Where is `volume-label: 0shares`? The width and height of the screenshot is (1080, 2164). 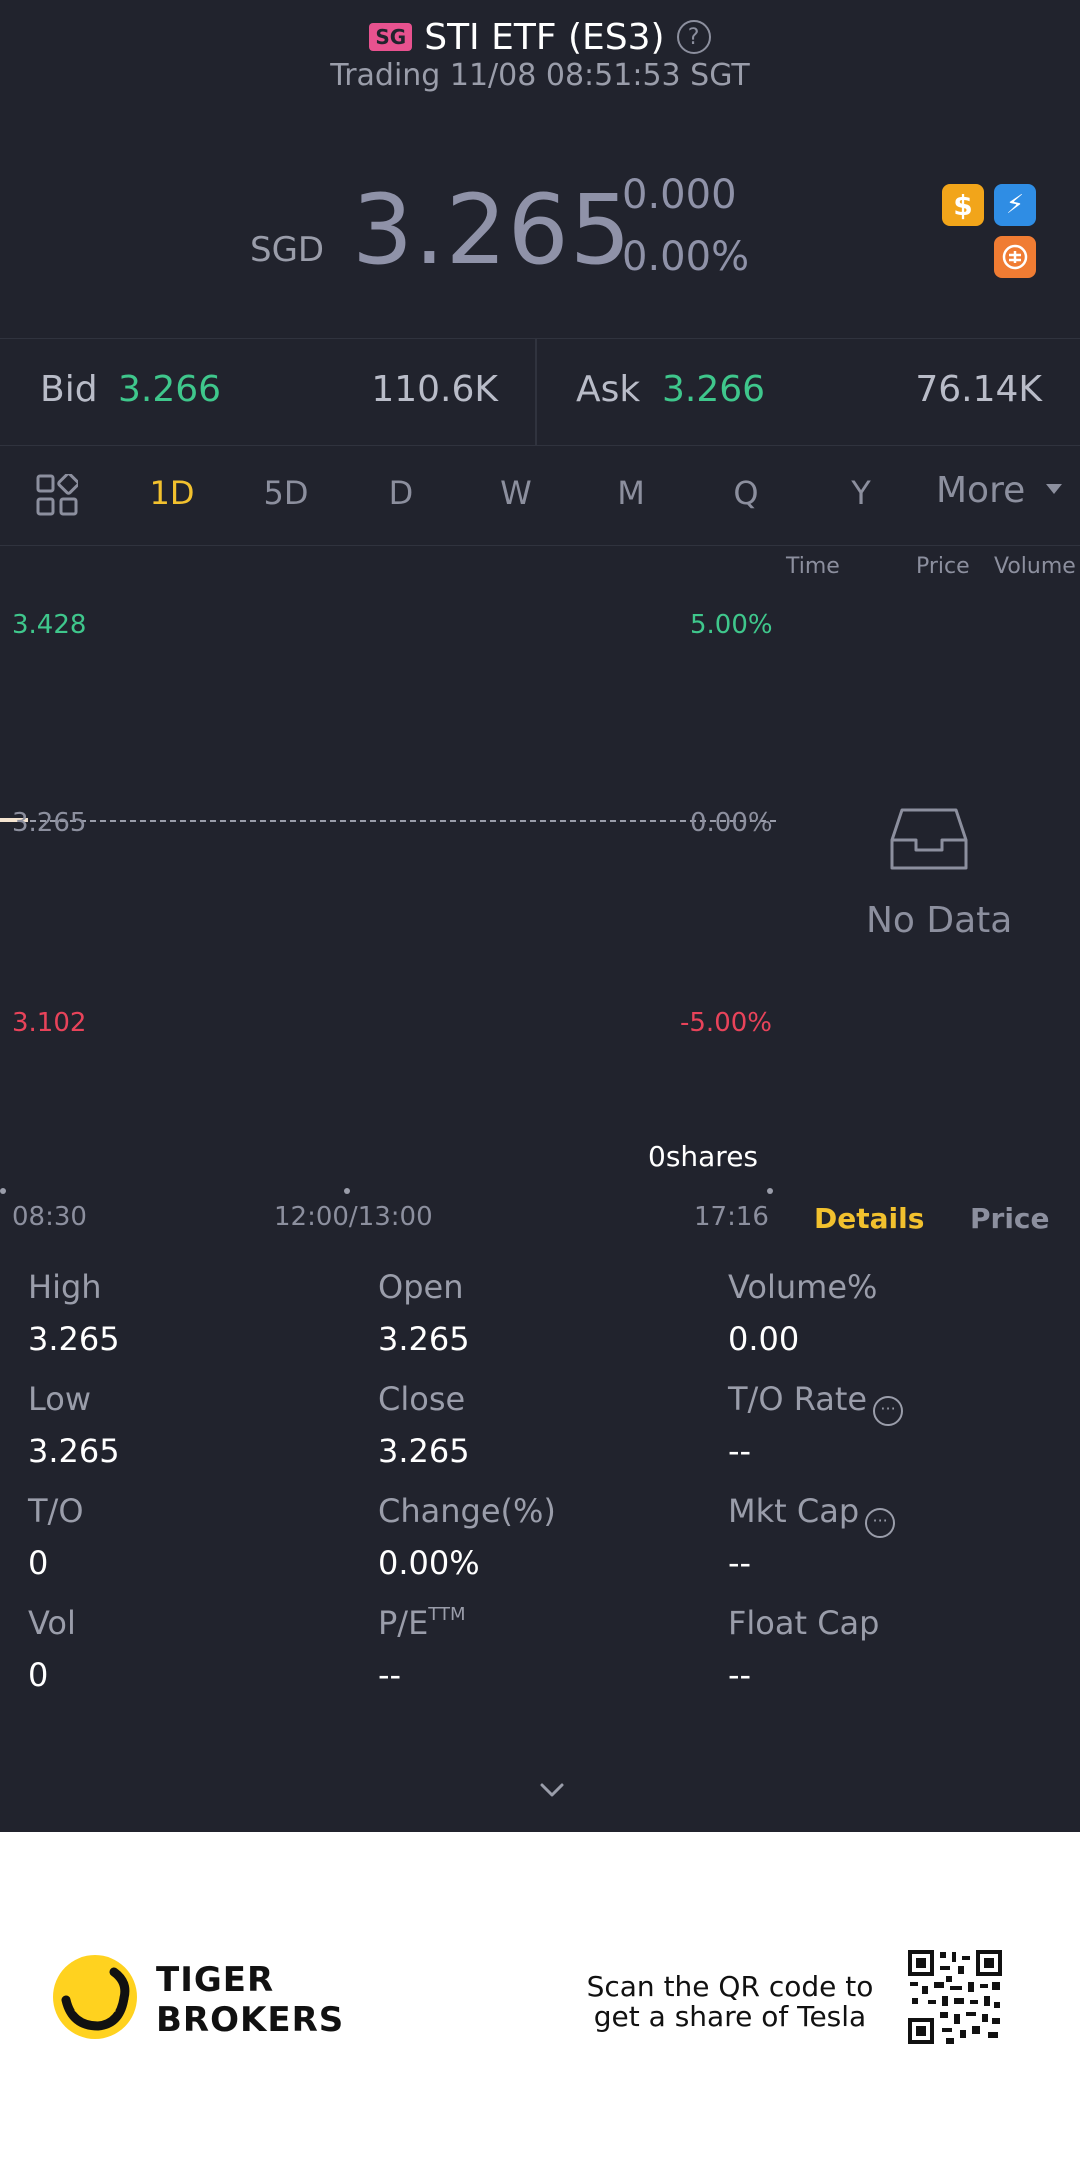 volume-label: 0shares is located at coordinates (703, 1156).